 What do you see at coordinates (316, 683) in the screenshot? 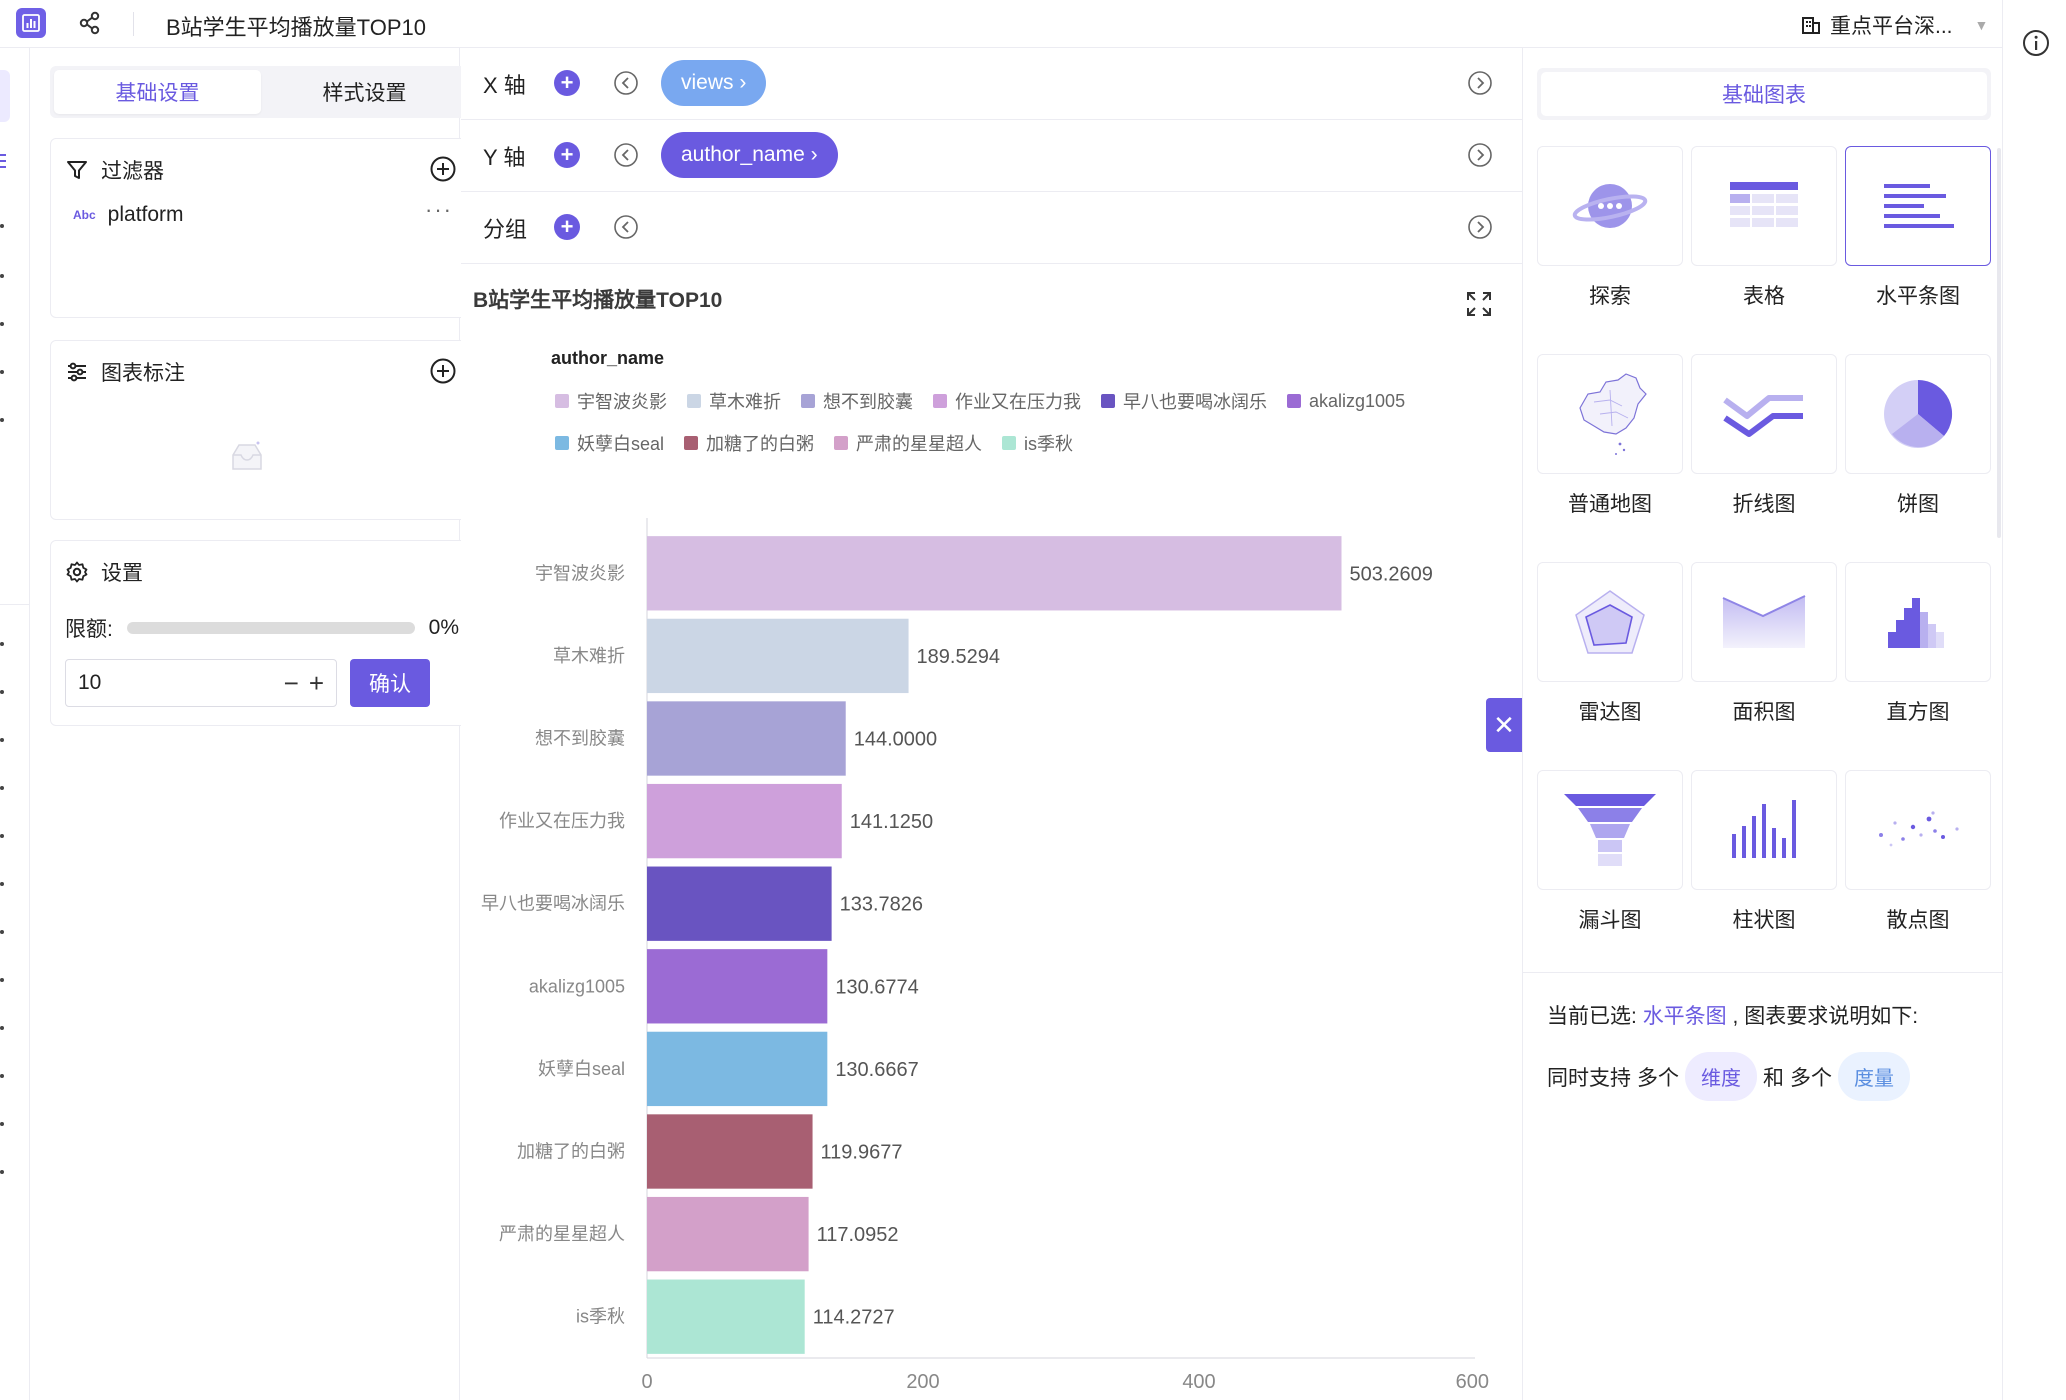
I see `increment-button: +` at bounding box center [316, 683].